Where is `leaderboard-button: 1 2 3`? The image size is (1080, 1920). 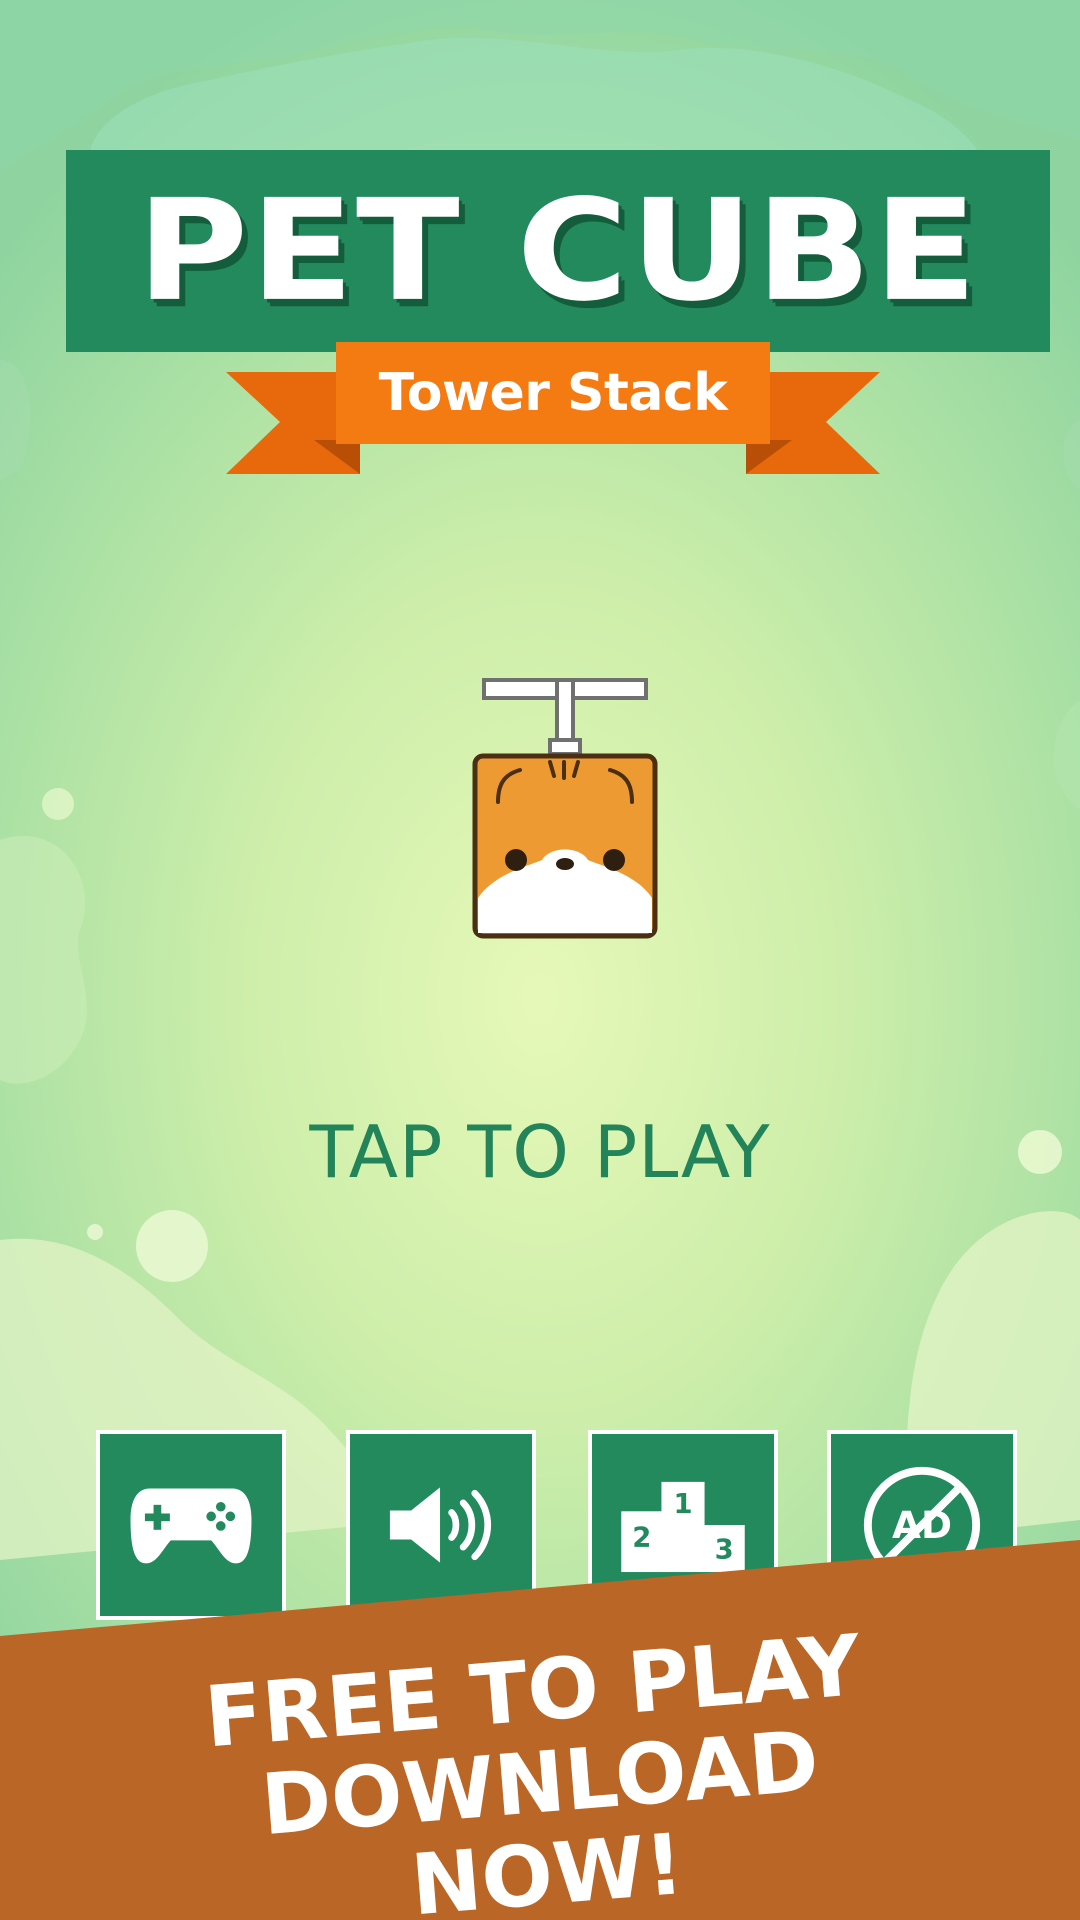
leaderboard-button: 1 2 3 is located at coordinates (683, 1525).